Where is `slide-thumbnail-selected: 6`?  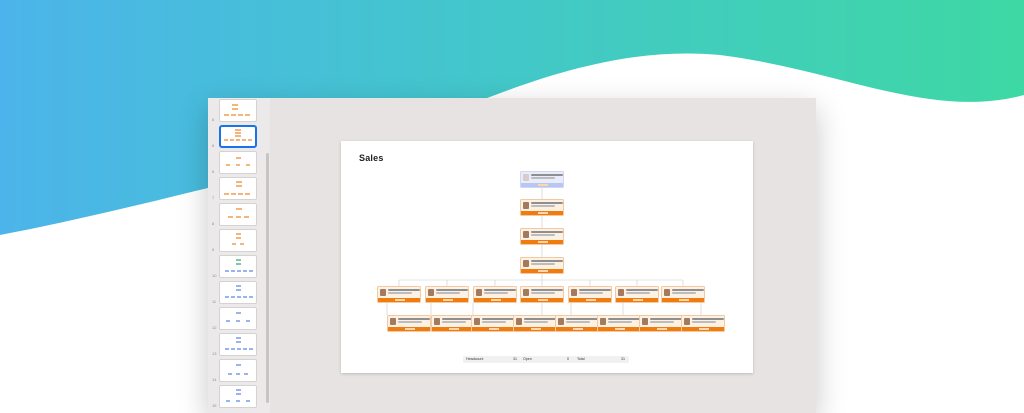 slide-thumbnail-selected: 6 is located at coordinates (237, 137).